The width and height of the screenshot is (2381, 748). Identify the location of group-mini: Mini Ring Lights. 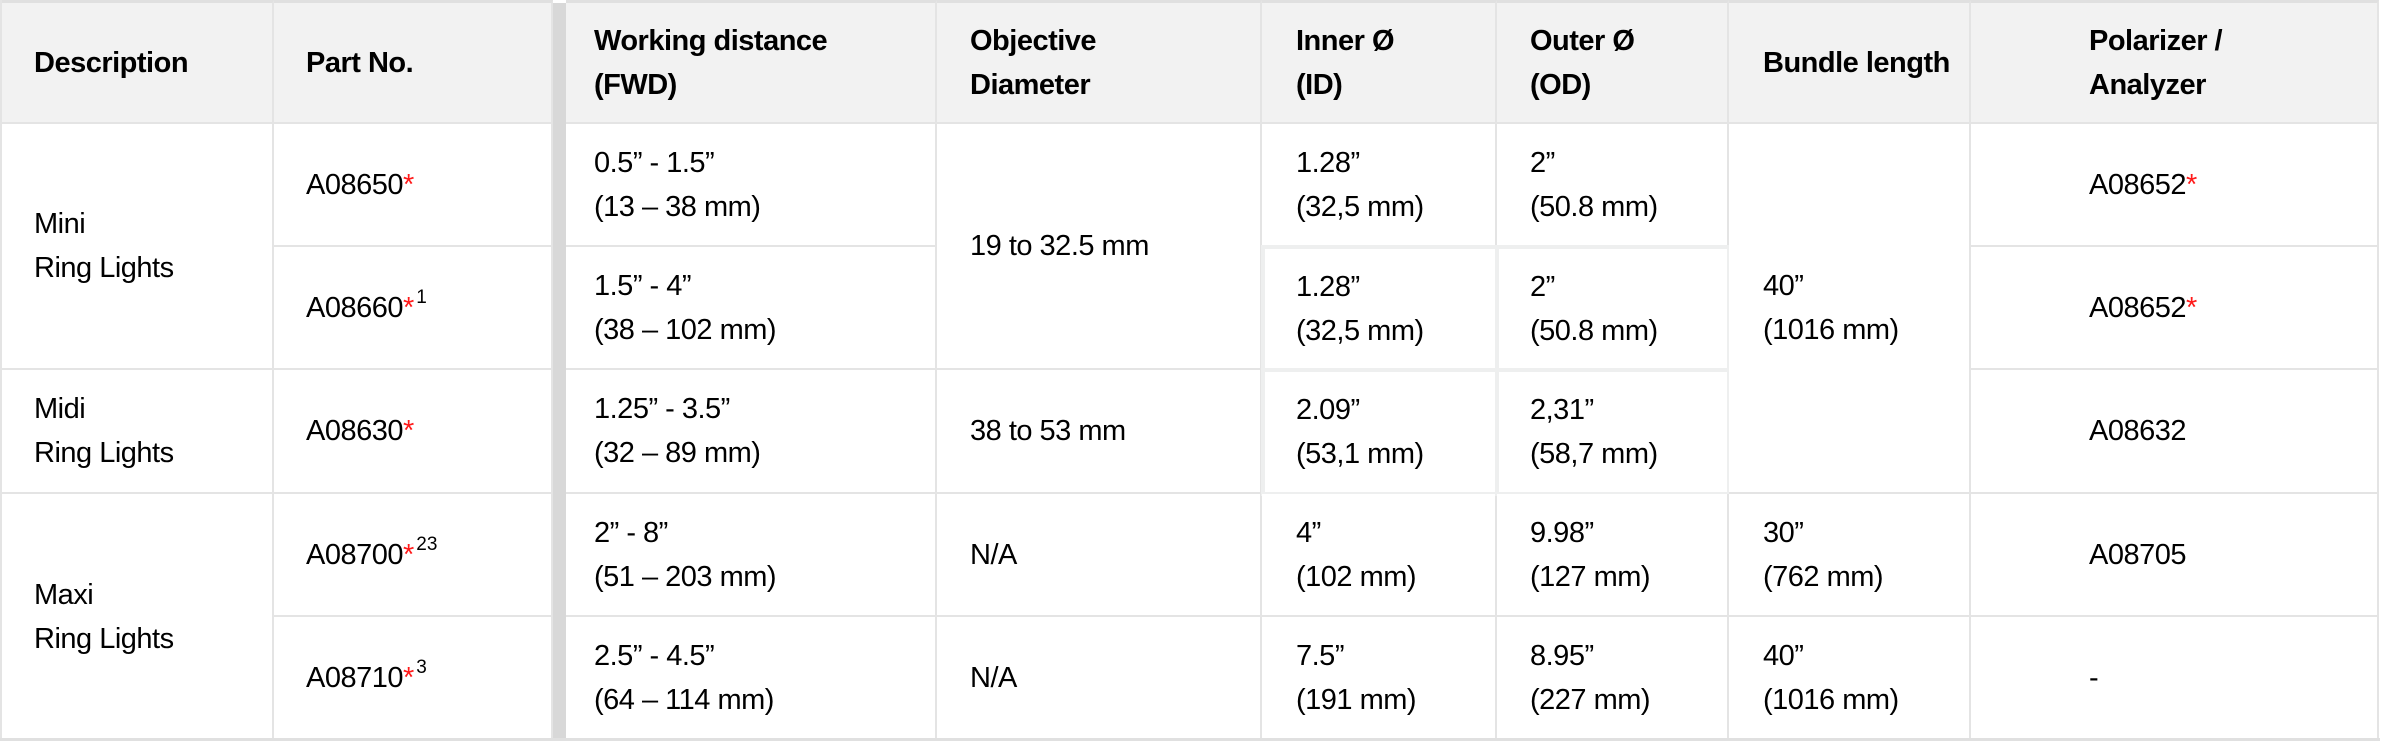
(137, 247).